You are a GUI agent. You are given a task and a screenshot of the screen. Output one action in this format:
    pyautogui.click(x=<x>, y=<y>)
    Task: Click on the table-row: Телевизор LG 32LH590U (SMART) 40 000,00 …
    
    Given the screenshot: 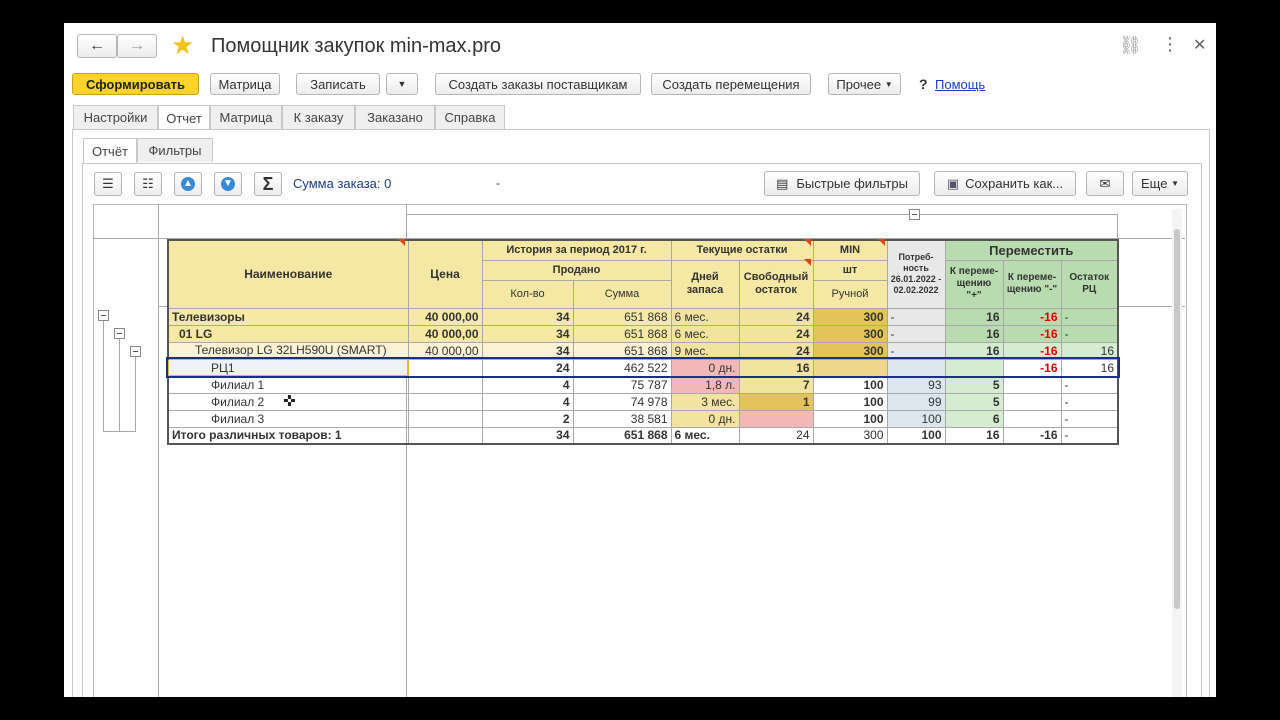 What is the action you would take?
    pyautogui.click(x=643, y=350)
    